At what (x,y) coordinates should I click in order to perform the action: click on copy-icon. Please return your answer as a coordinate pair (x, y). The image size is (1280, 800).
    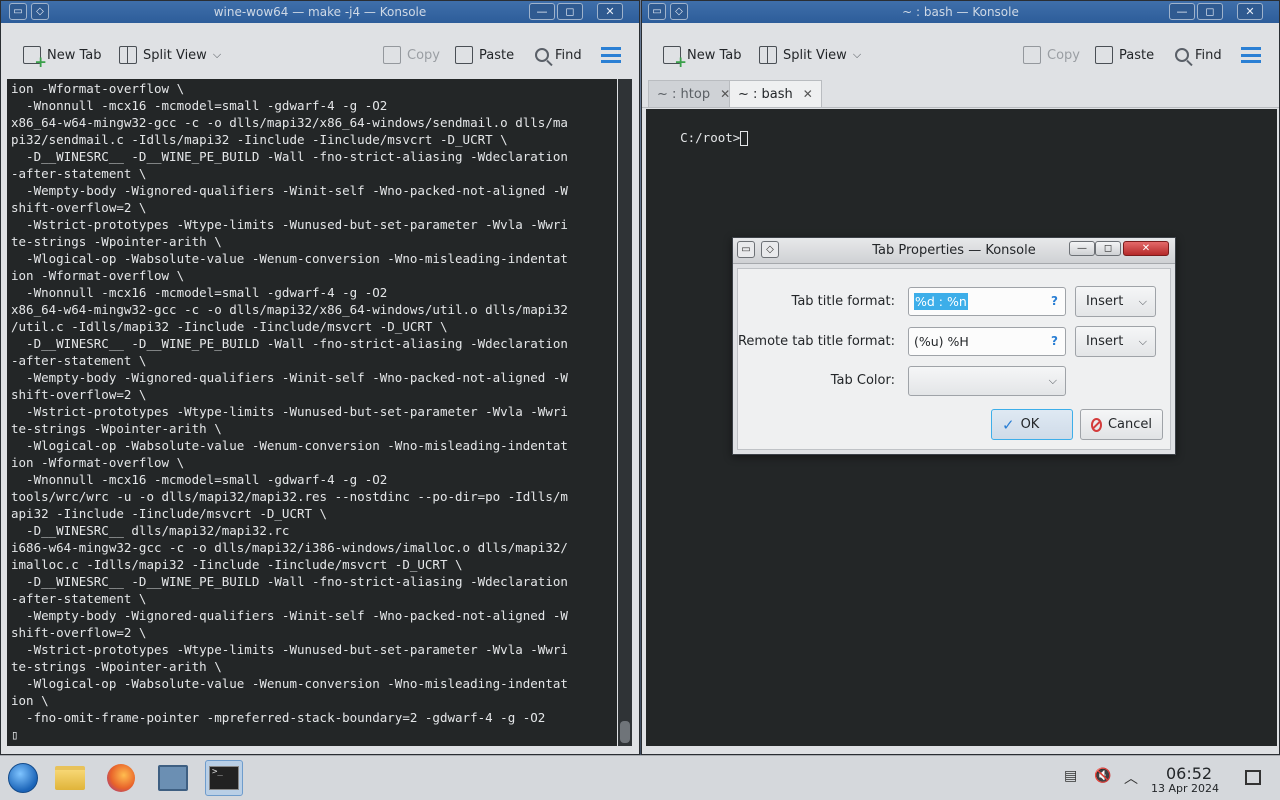
    Looking at the image, I should click on (1032, 55).